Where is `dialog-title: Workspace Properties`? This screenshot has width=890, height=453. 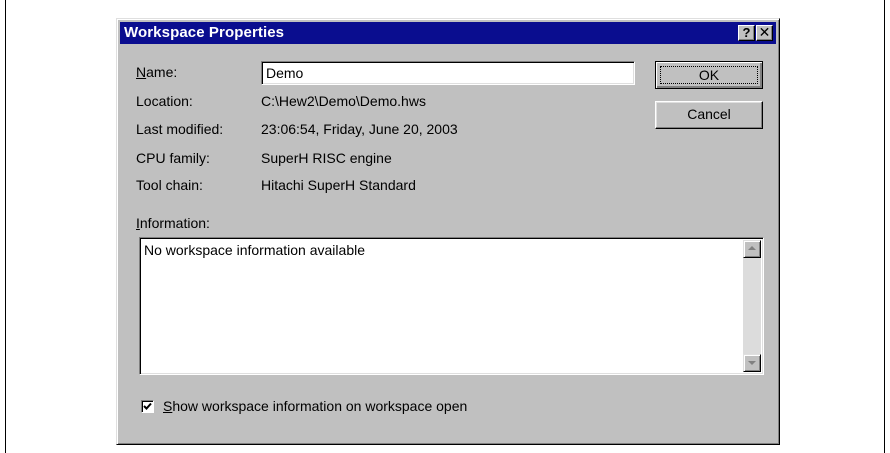
dialog-title: Workspace Properties is located at coordinates (204, 32).